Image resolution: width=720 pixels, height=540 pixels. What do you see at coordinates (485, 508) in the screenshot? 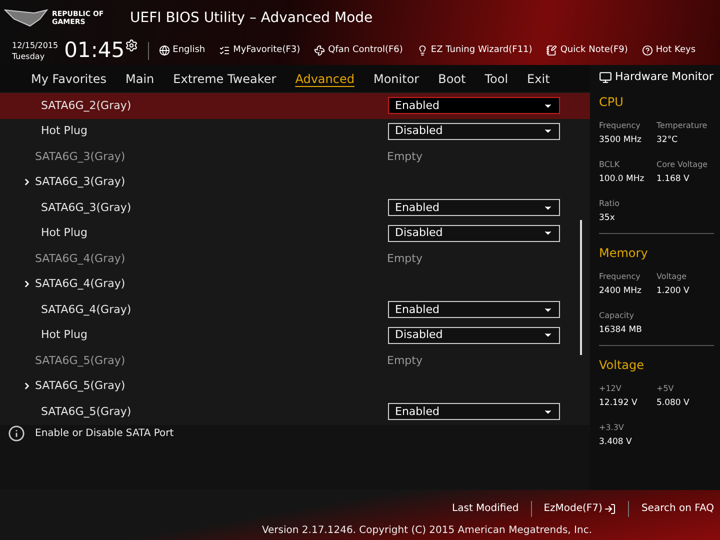
I see `footer-link: Last Modified` at bounding box center [485, 508].